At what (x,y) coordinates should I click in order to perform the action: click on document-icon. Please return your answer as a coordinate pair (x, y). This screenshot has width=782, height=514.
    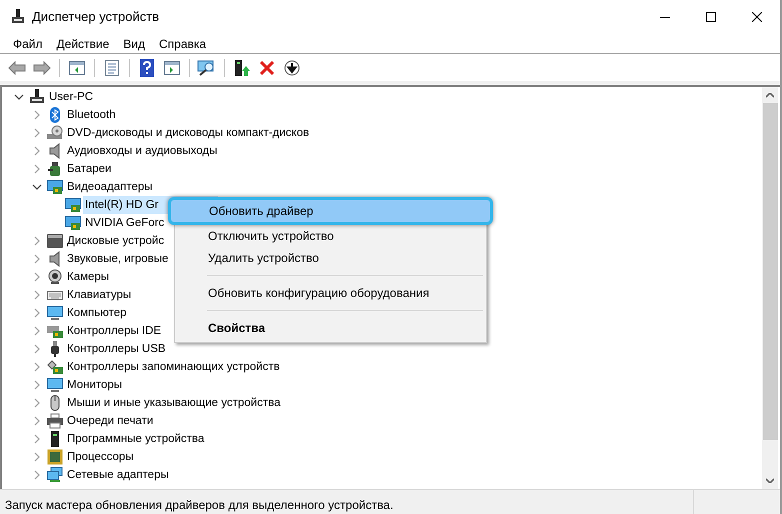
    Looking at the image, I should click on (112, 68).